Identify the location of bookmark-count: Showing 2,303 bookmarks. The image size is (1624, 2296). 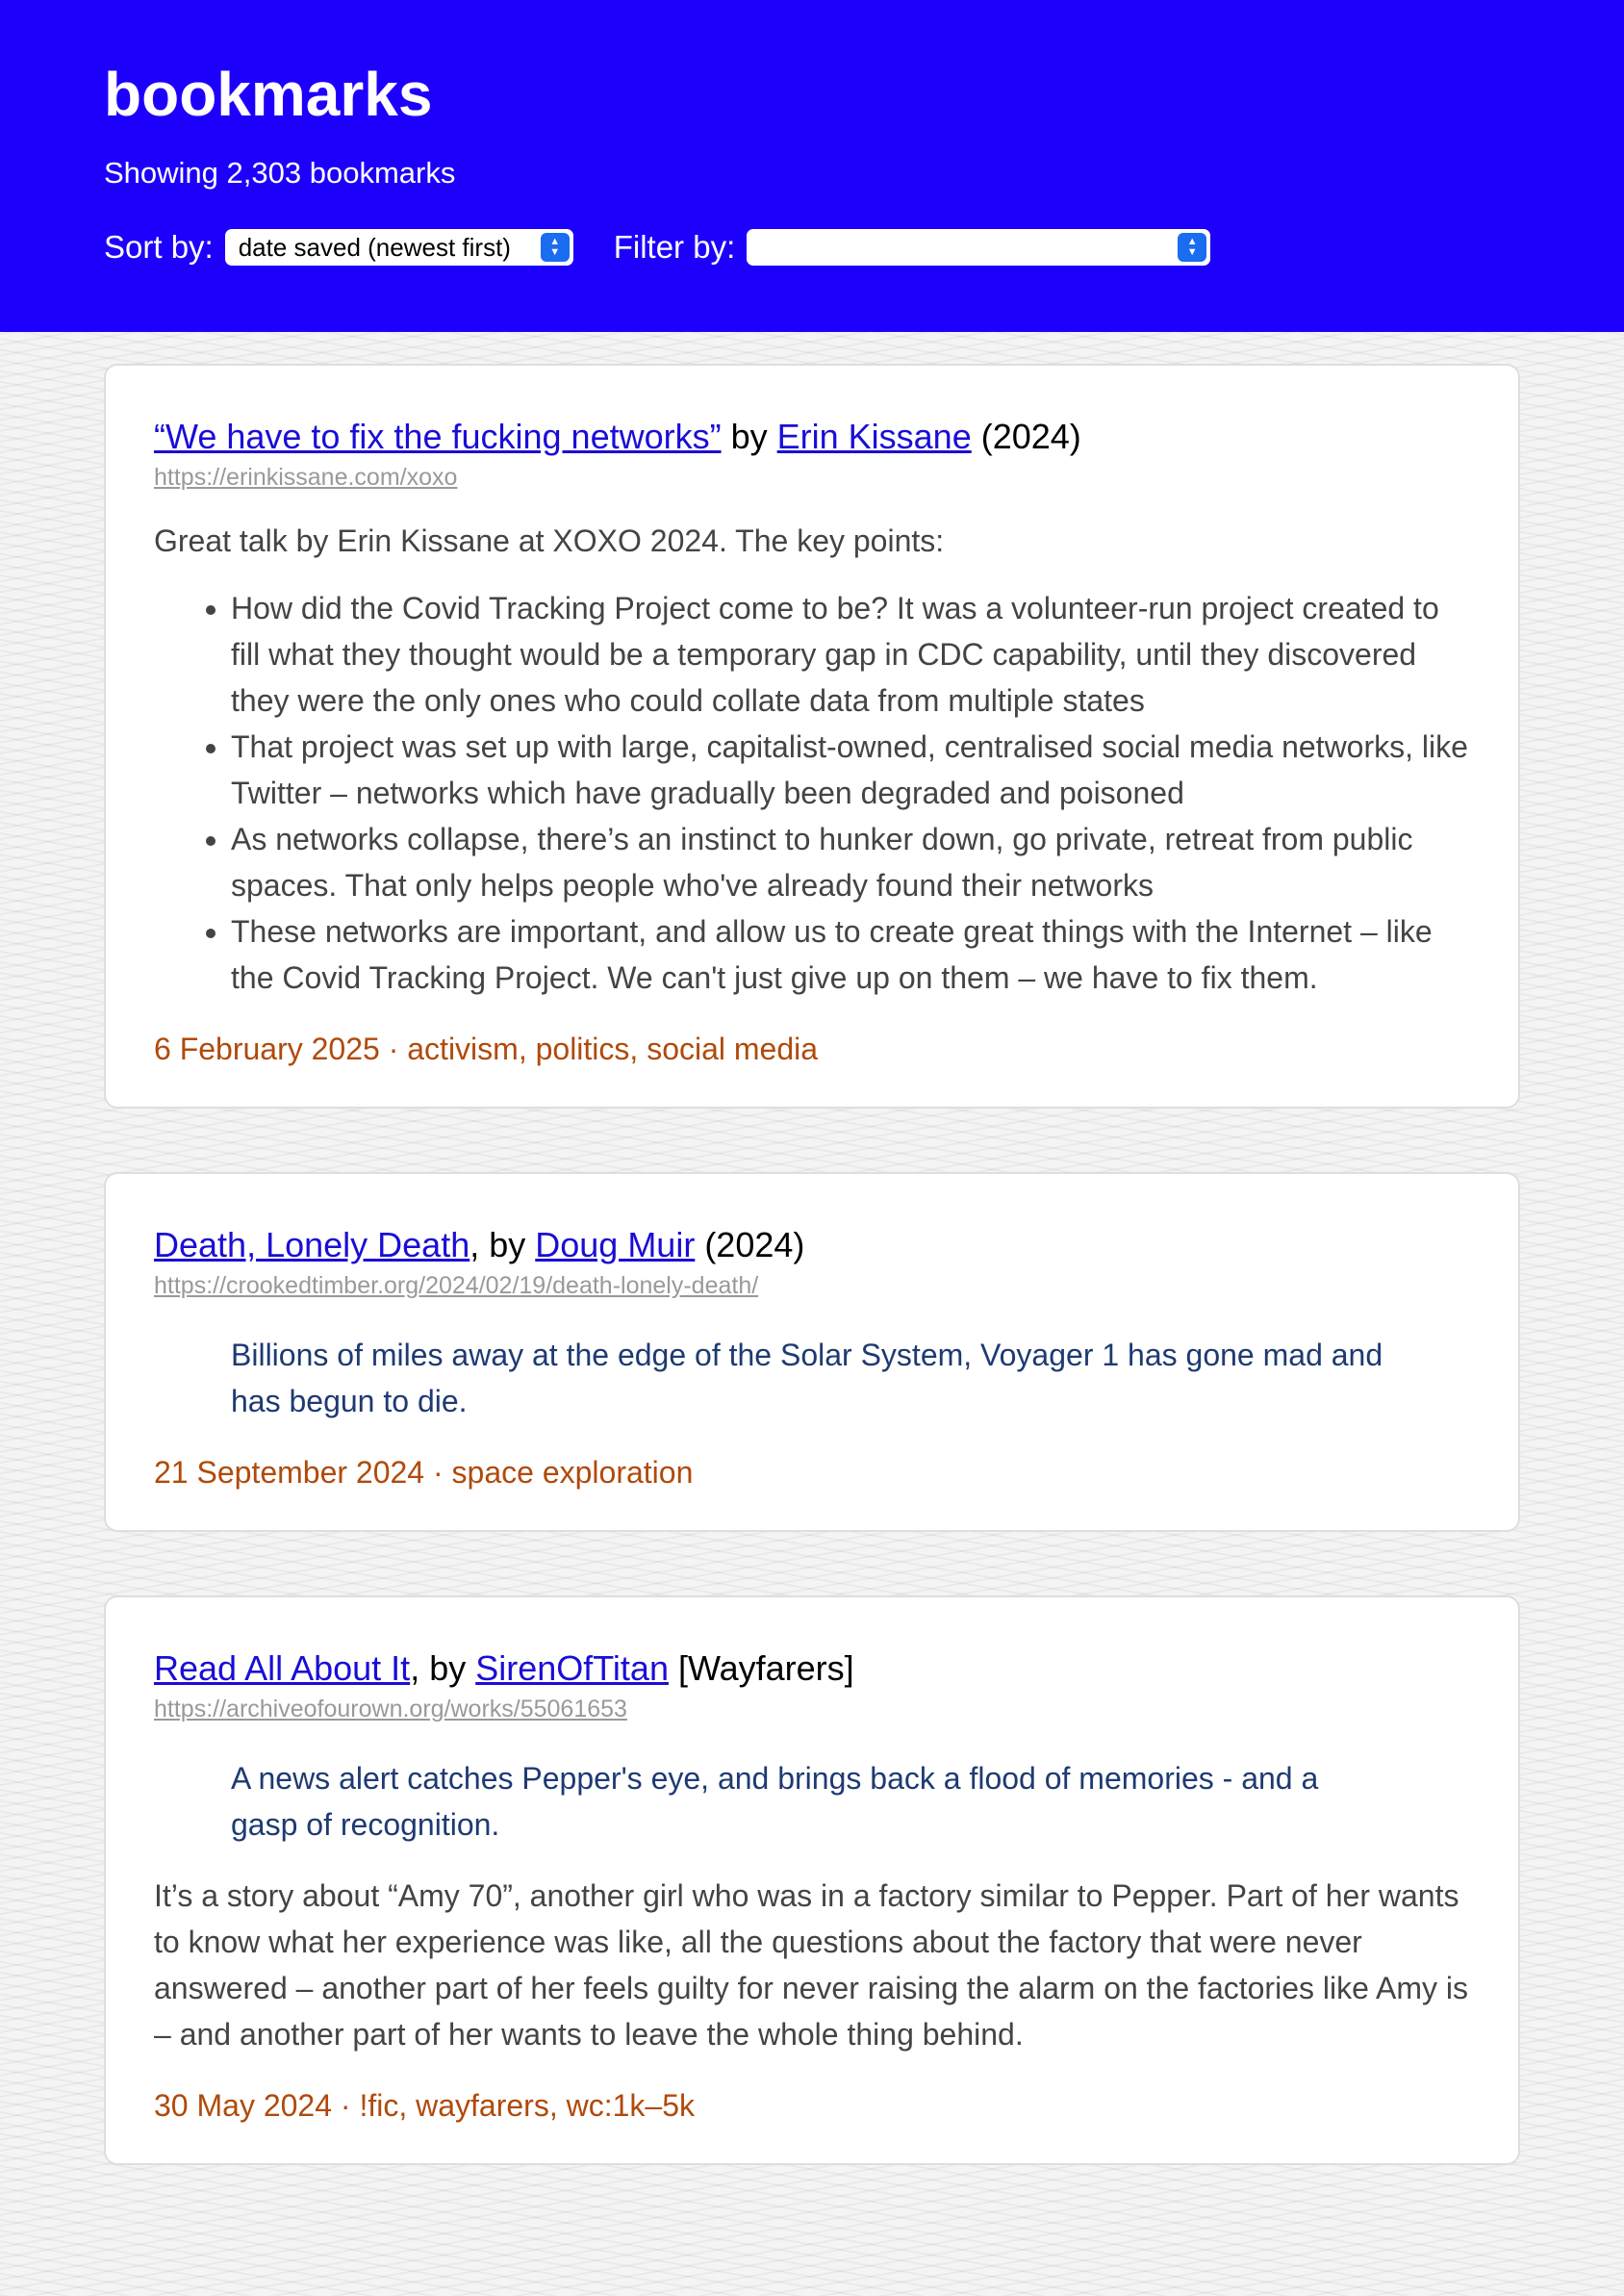
(280, 173).